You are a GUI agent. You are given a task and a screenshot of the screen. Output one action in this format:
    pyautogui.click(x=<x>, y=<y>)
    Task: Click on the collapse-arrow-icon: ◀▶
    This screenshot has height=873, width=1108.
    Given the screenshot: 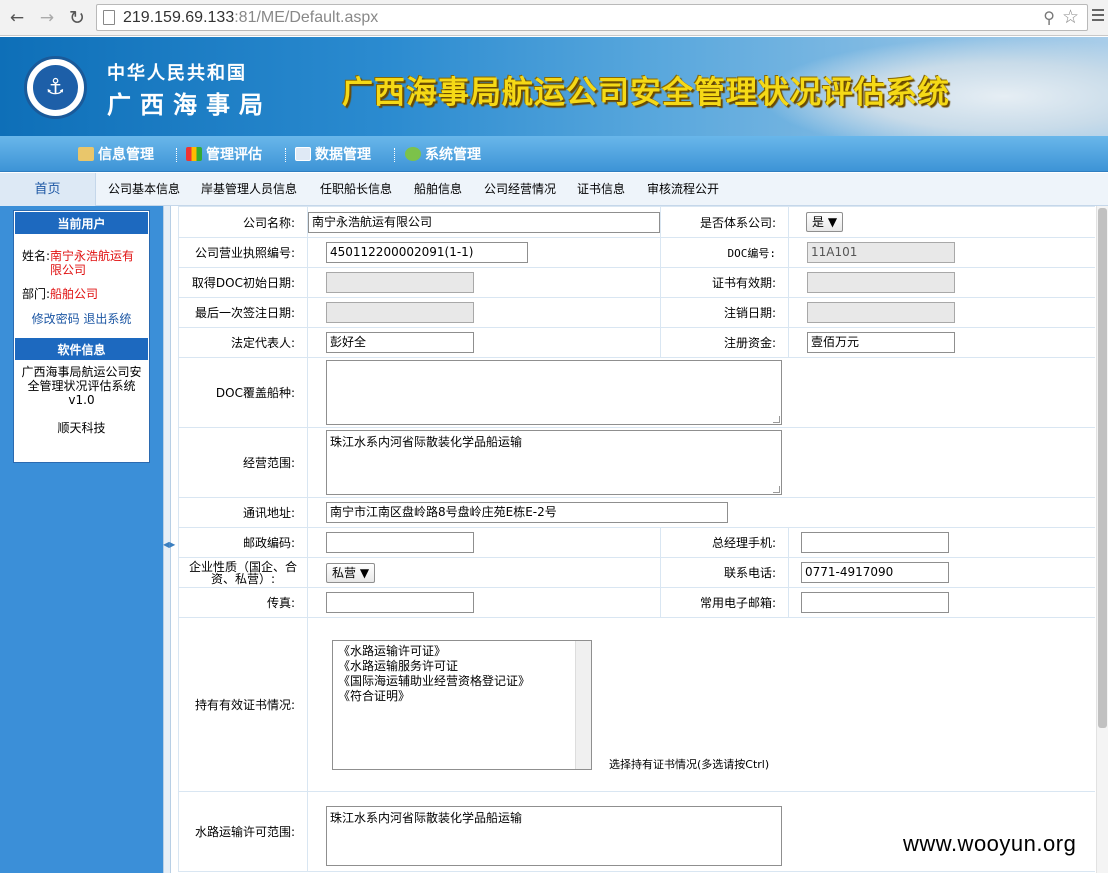 What is the action you would take?
    pyautogui.click(x=169, y=545)
    